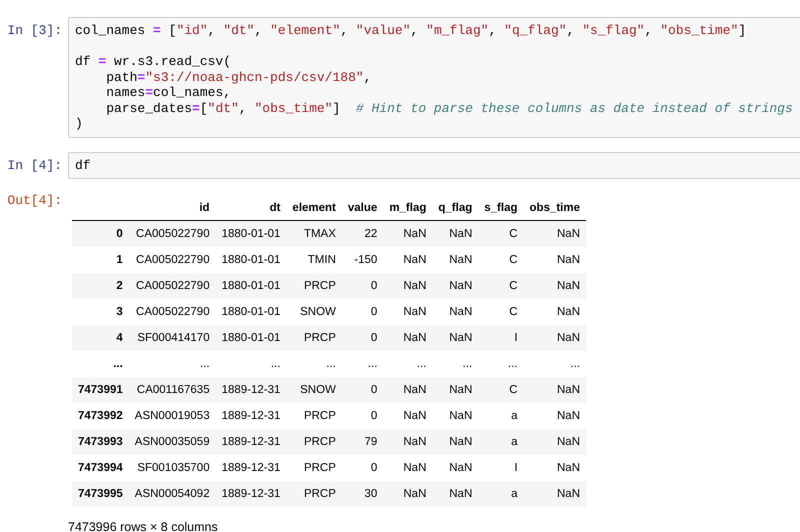 This screenshot has height=532, width=800. Describe the element at coordinates (172, 338) in the screenshot. I see `table-cell: SF000414170` at that location.